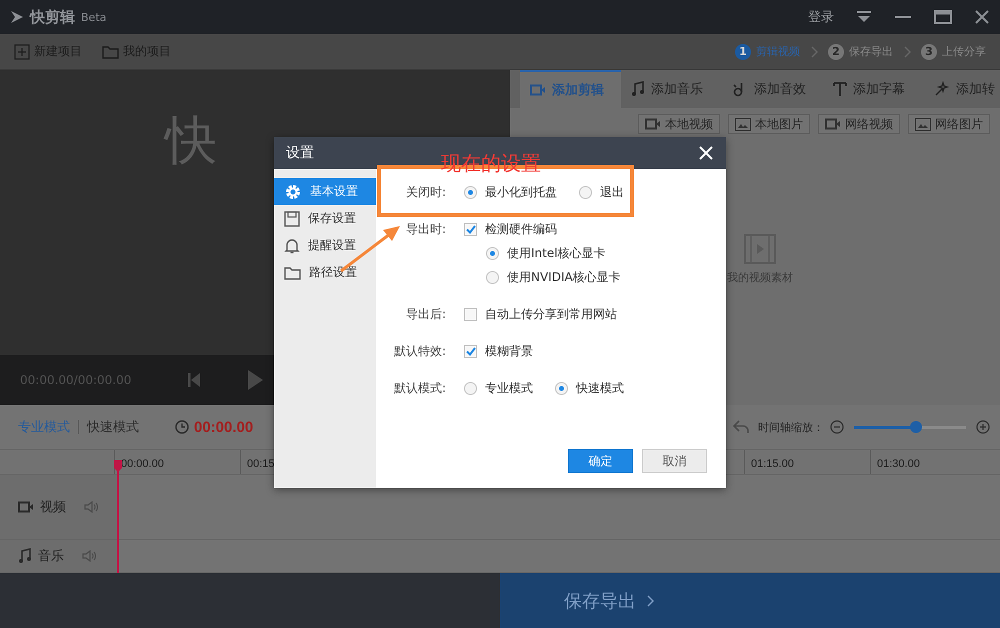 The width and height of the screenshot is (1000, 628). I want to click on plus-square-icon, so click(22, 52).